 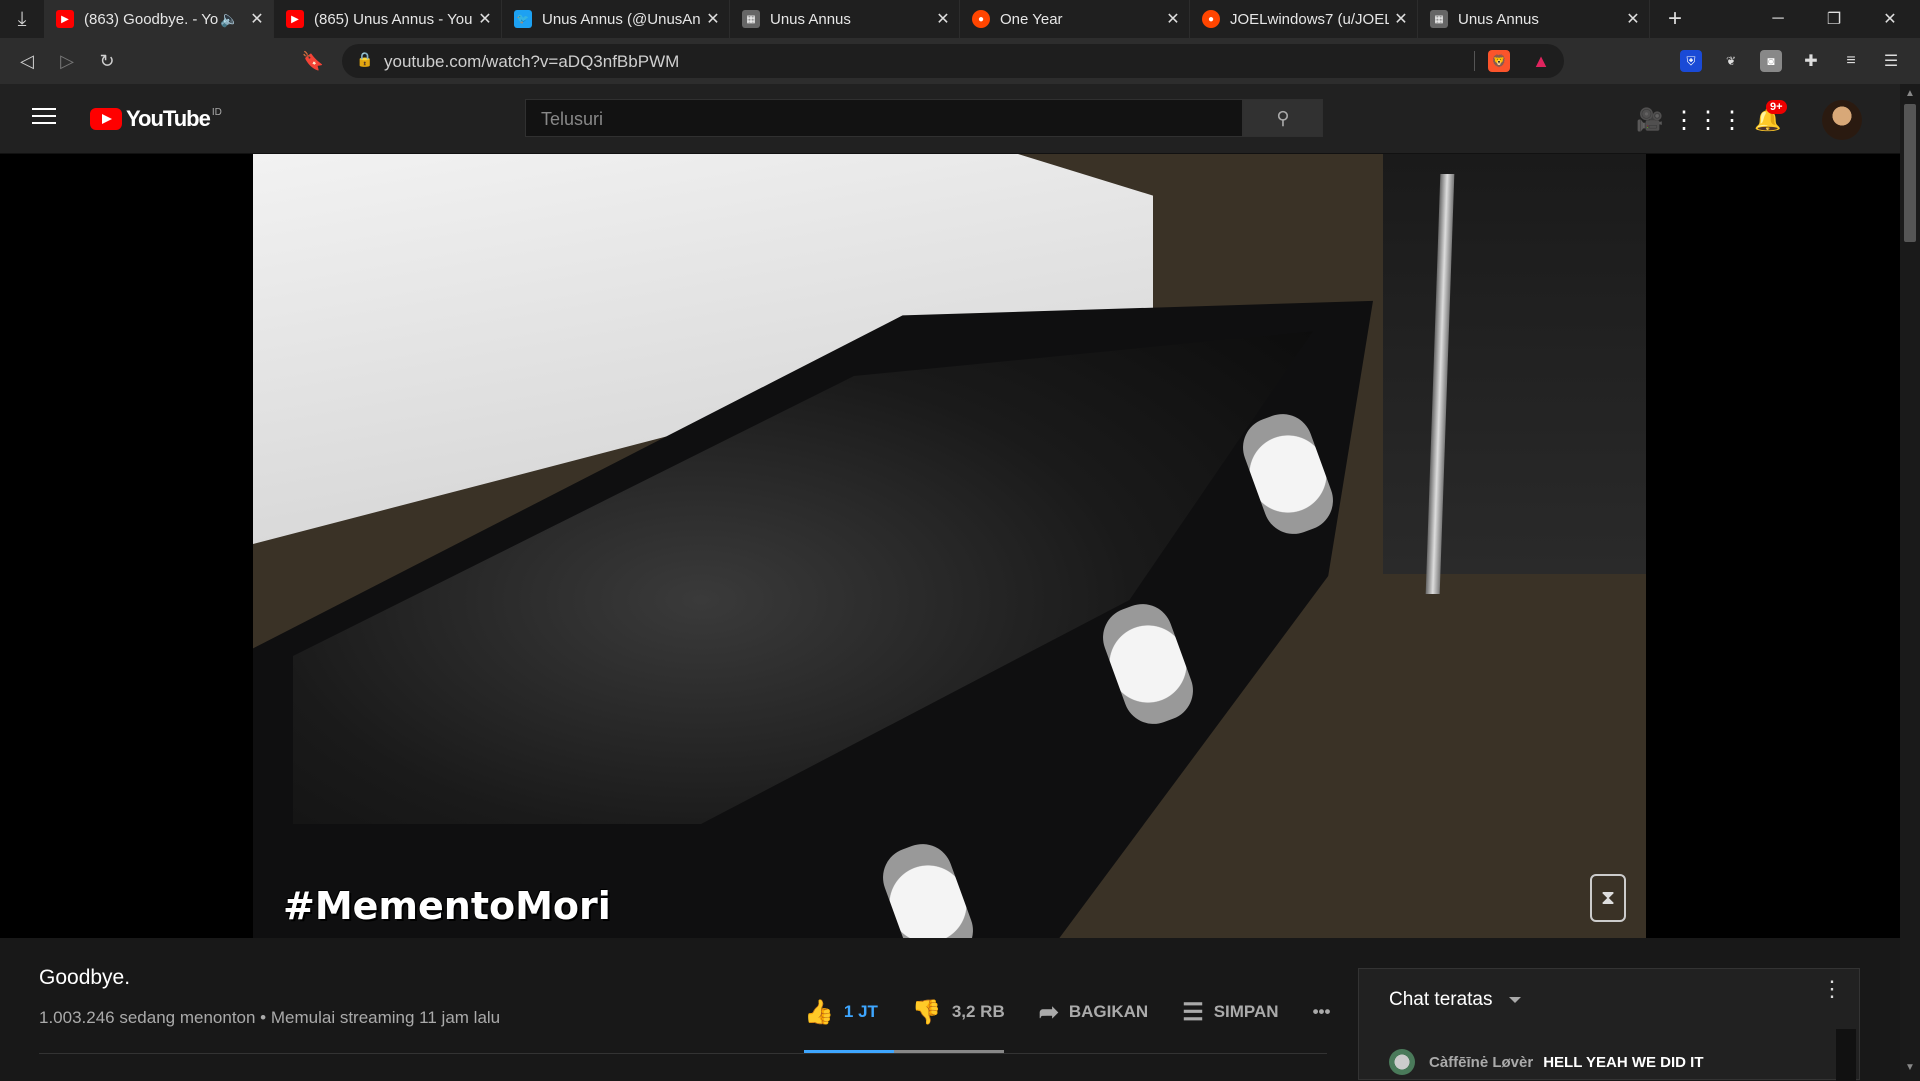 What do you see at coordinates (67, 61) in the screenshot?
I see `forward-icon: ▷` at bounding box center [67, 61].